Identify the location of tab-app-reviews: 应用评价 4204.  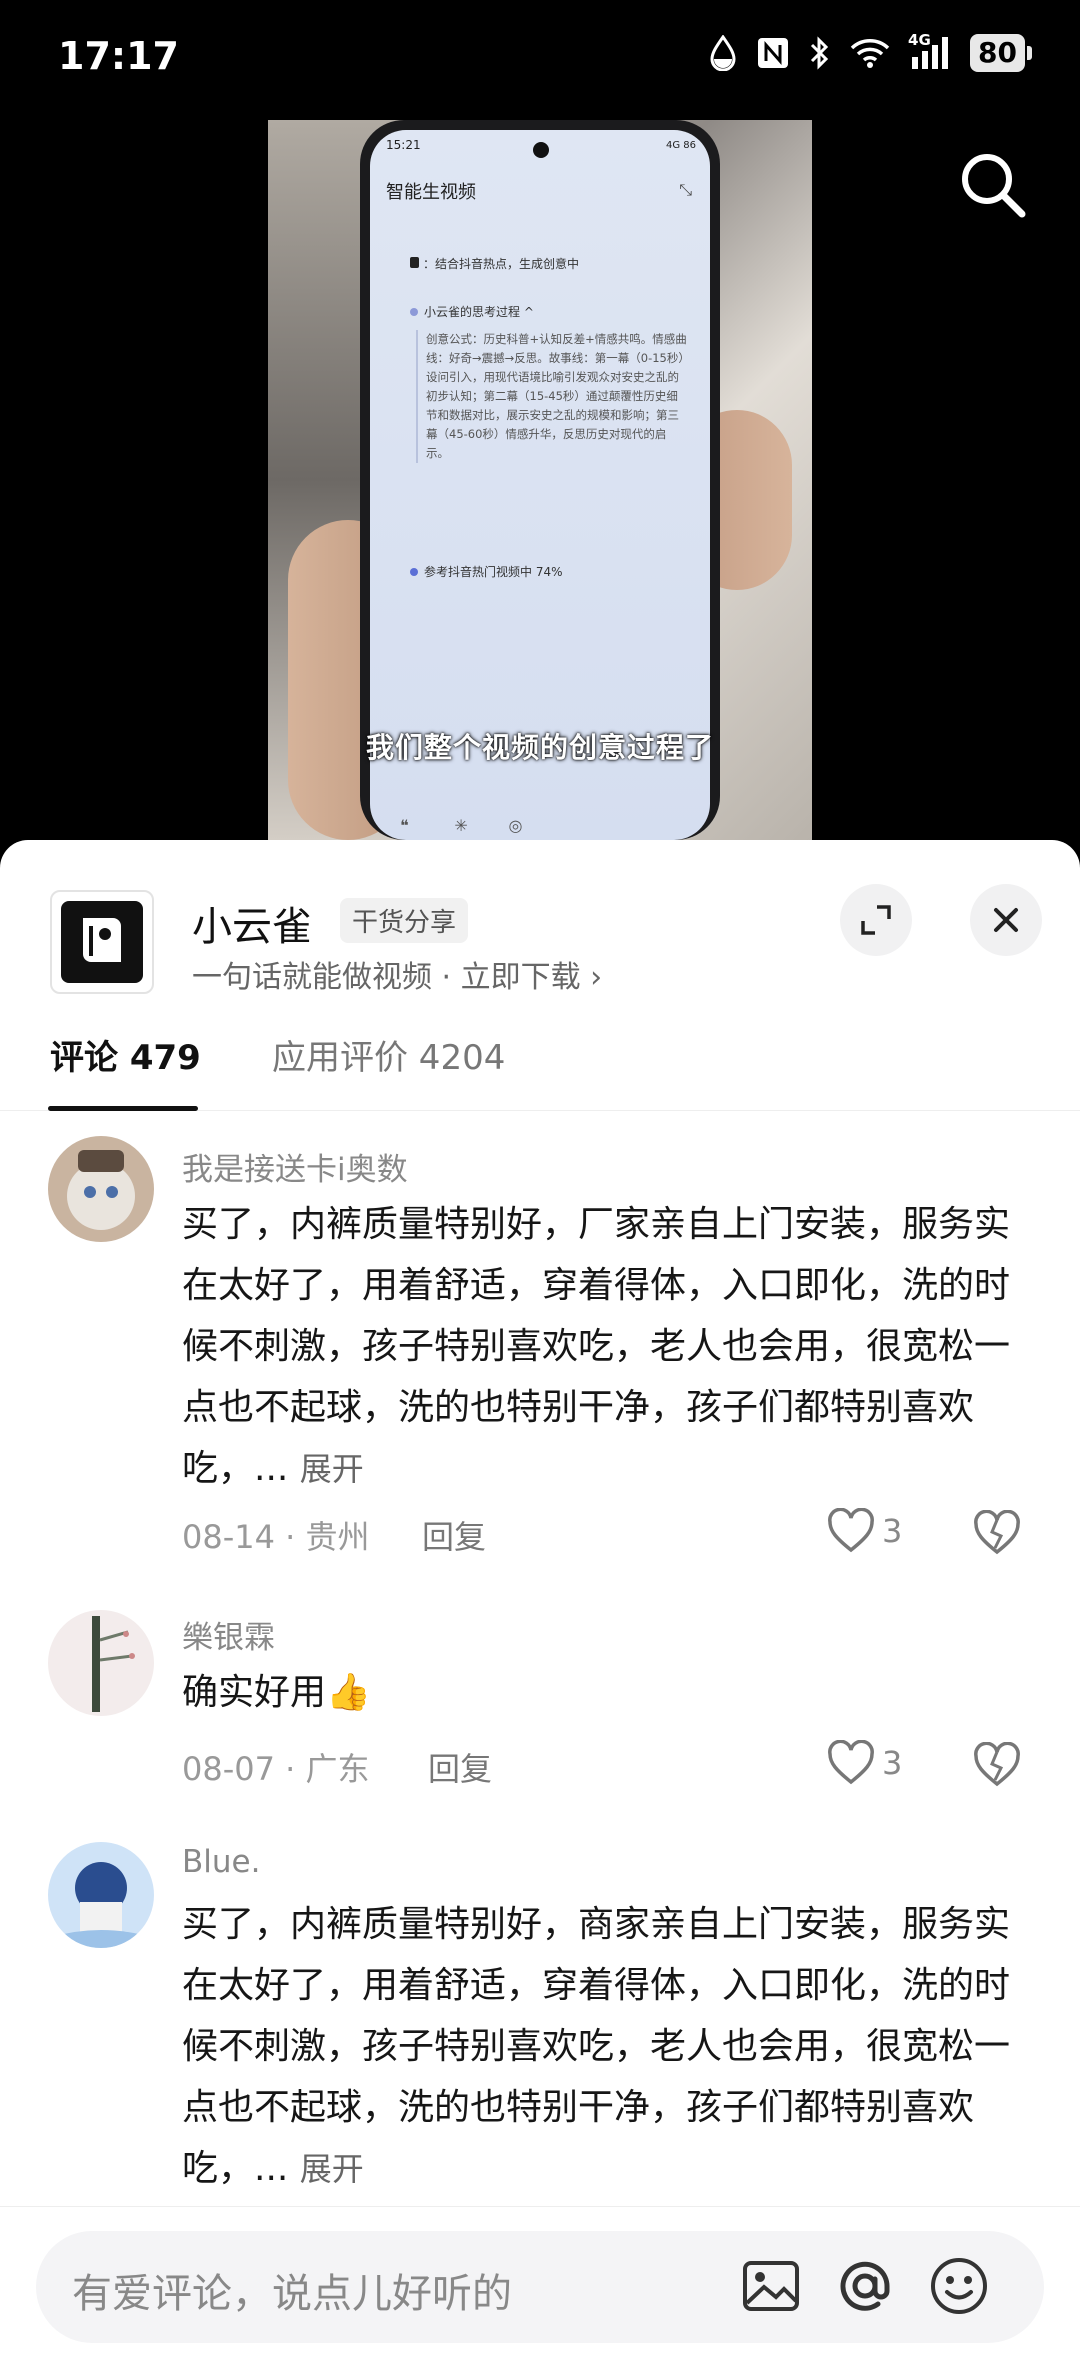
(388, 1054).